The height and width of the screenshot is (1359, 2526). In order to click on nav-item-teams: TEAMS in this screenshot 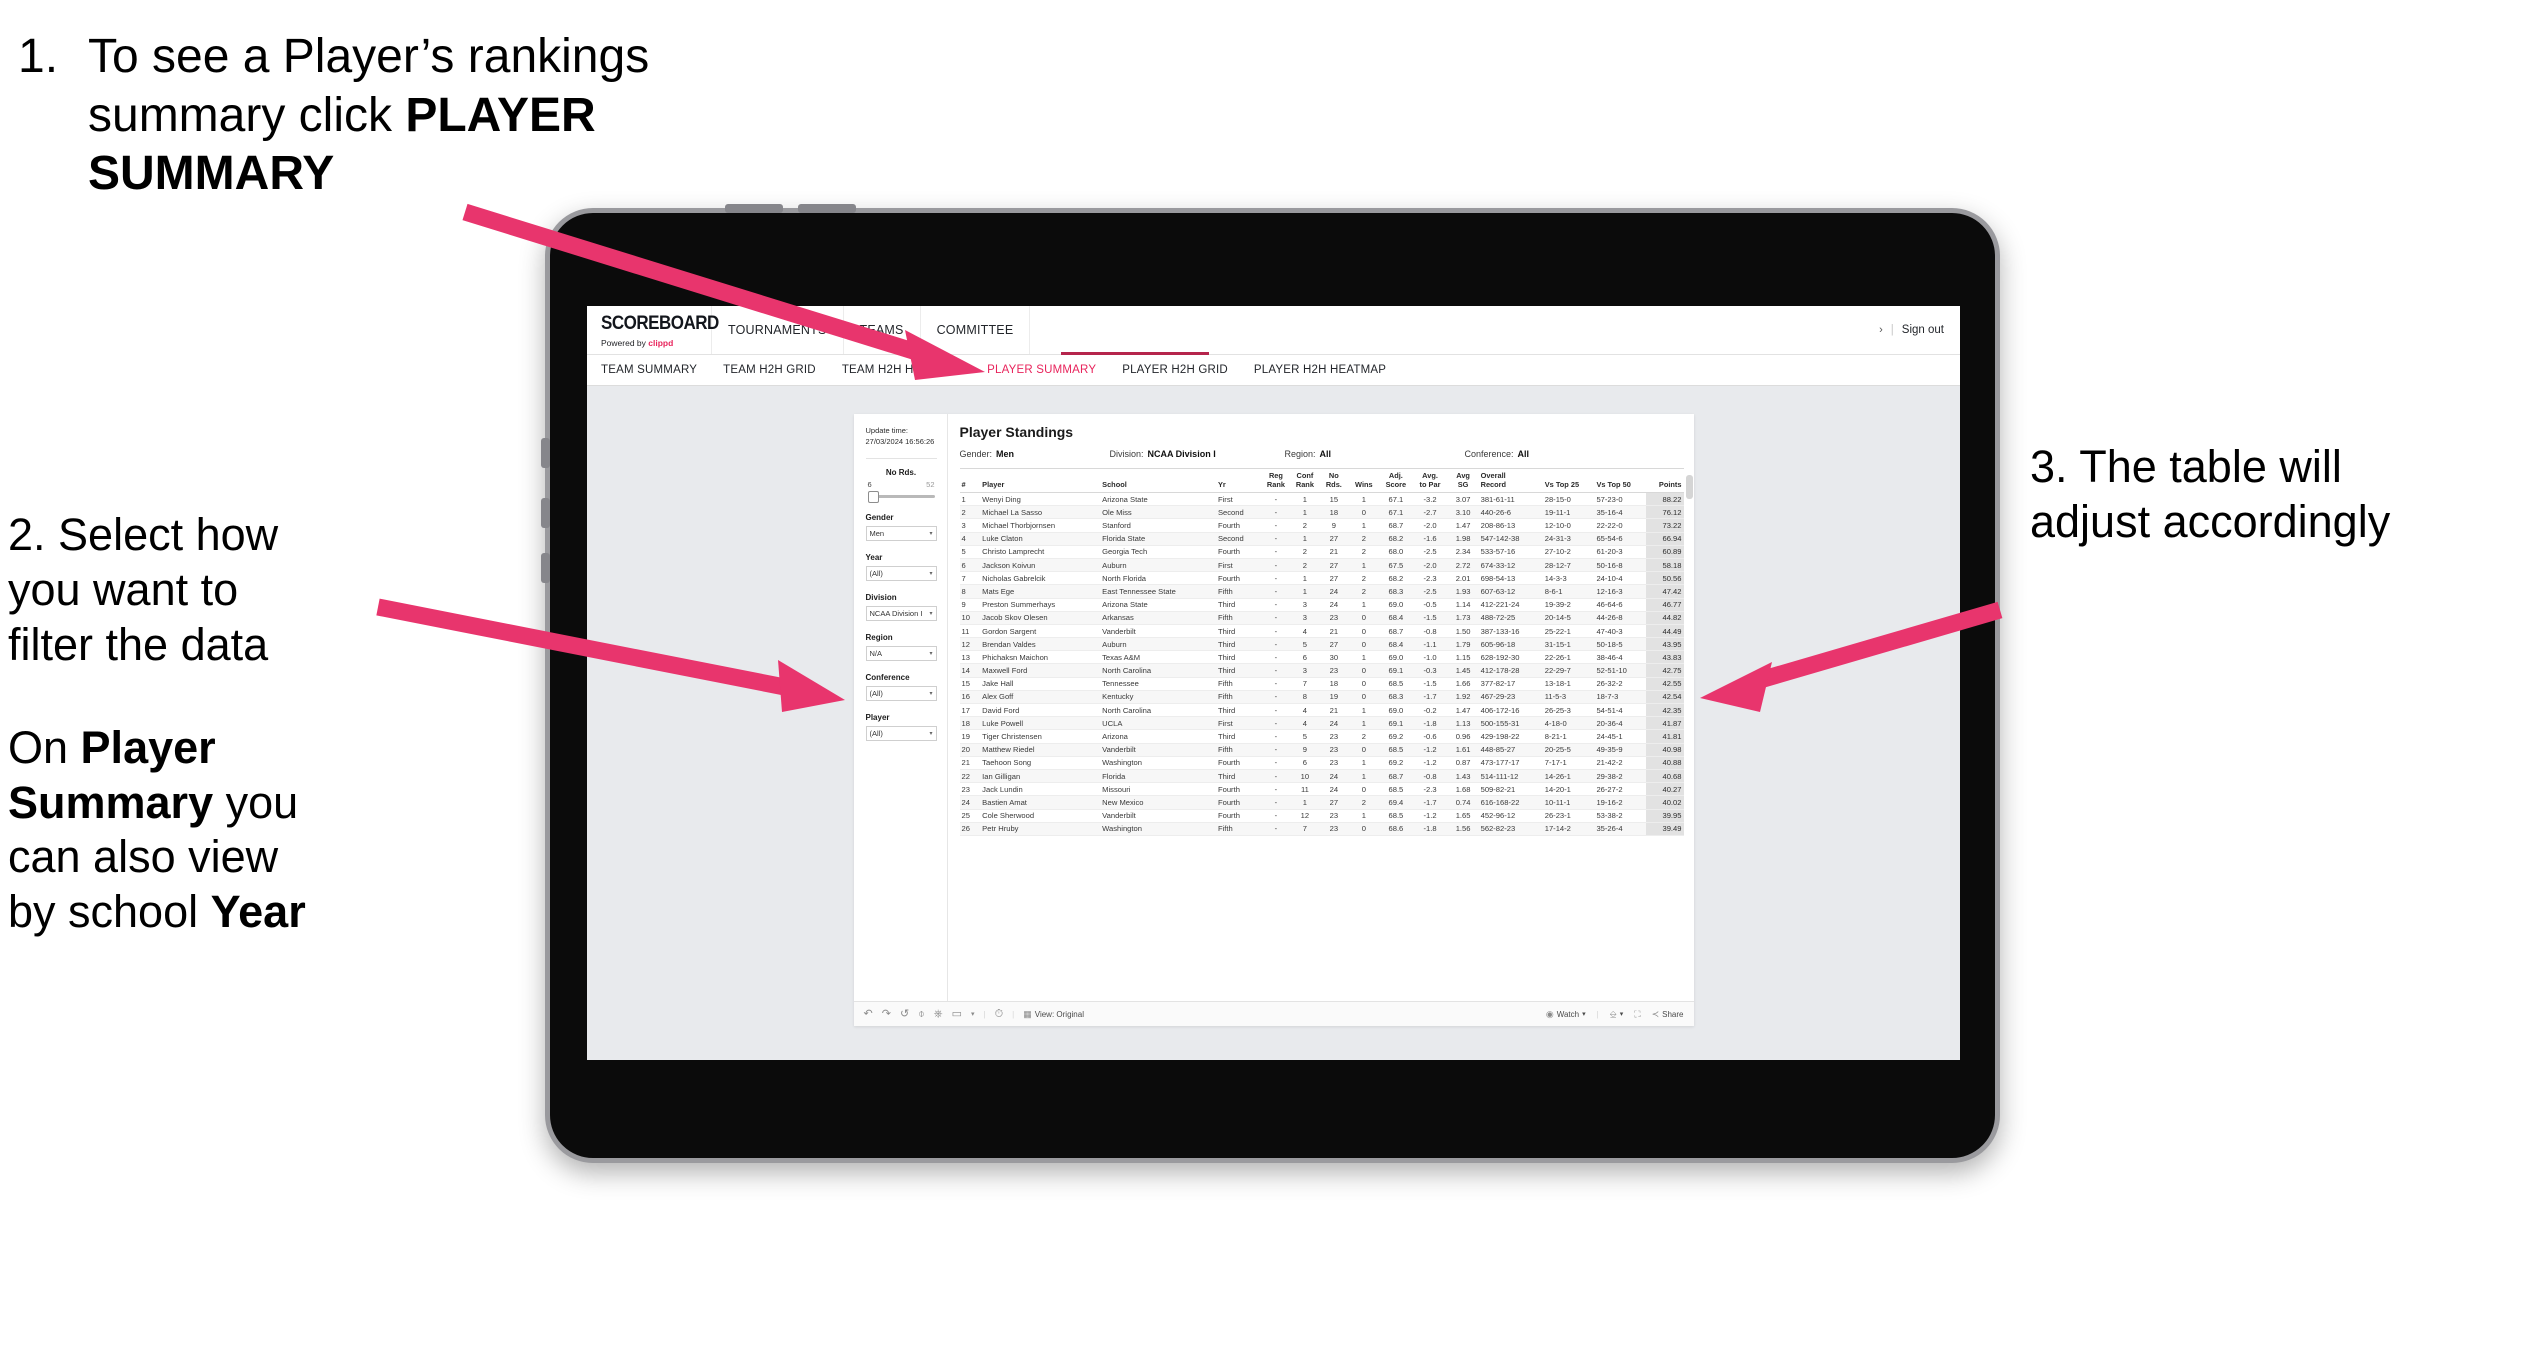, I will do `click(882, 330)`.